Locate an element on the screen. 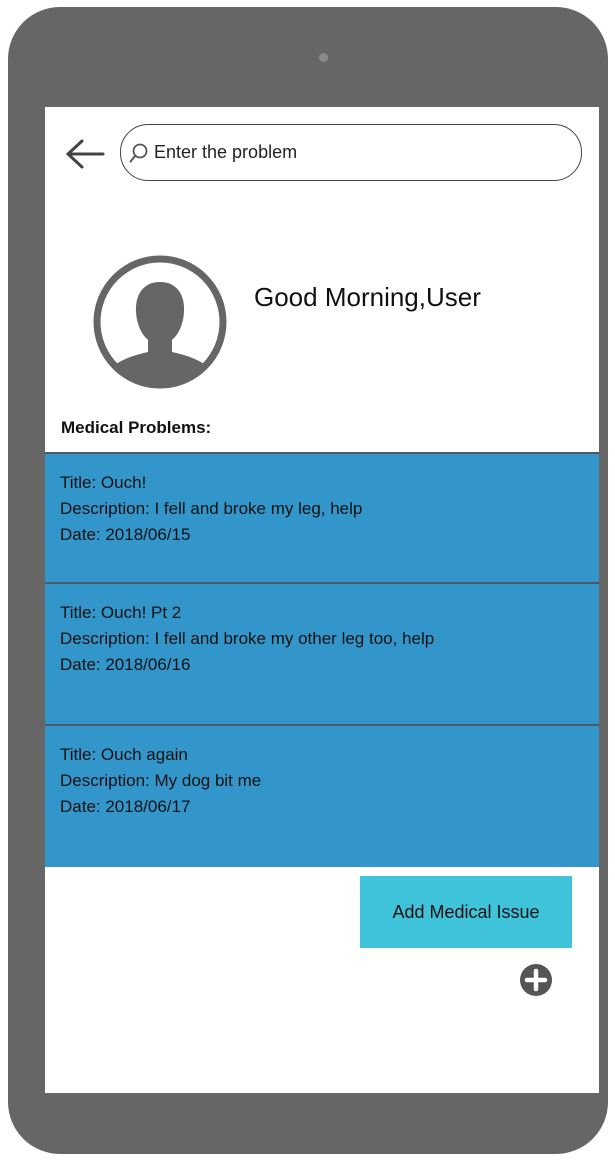 This screenshot has height=1162, width=615. arrow-left-icon is located at coordinates (85, 154).